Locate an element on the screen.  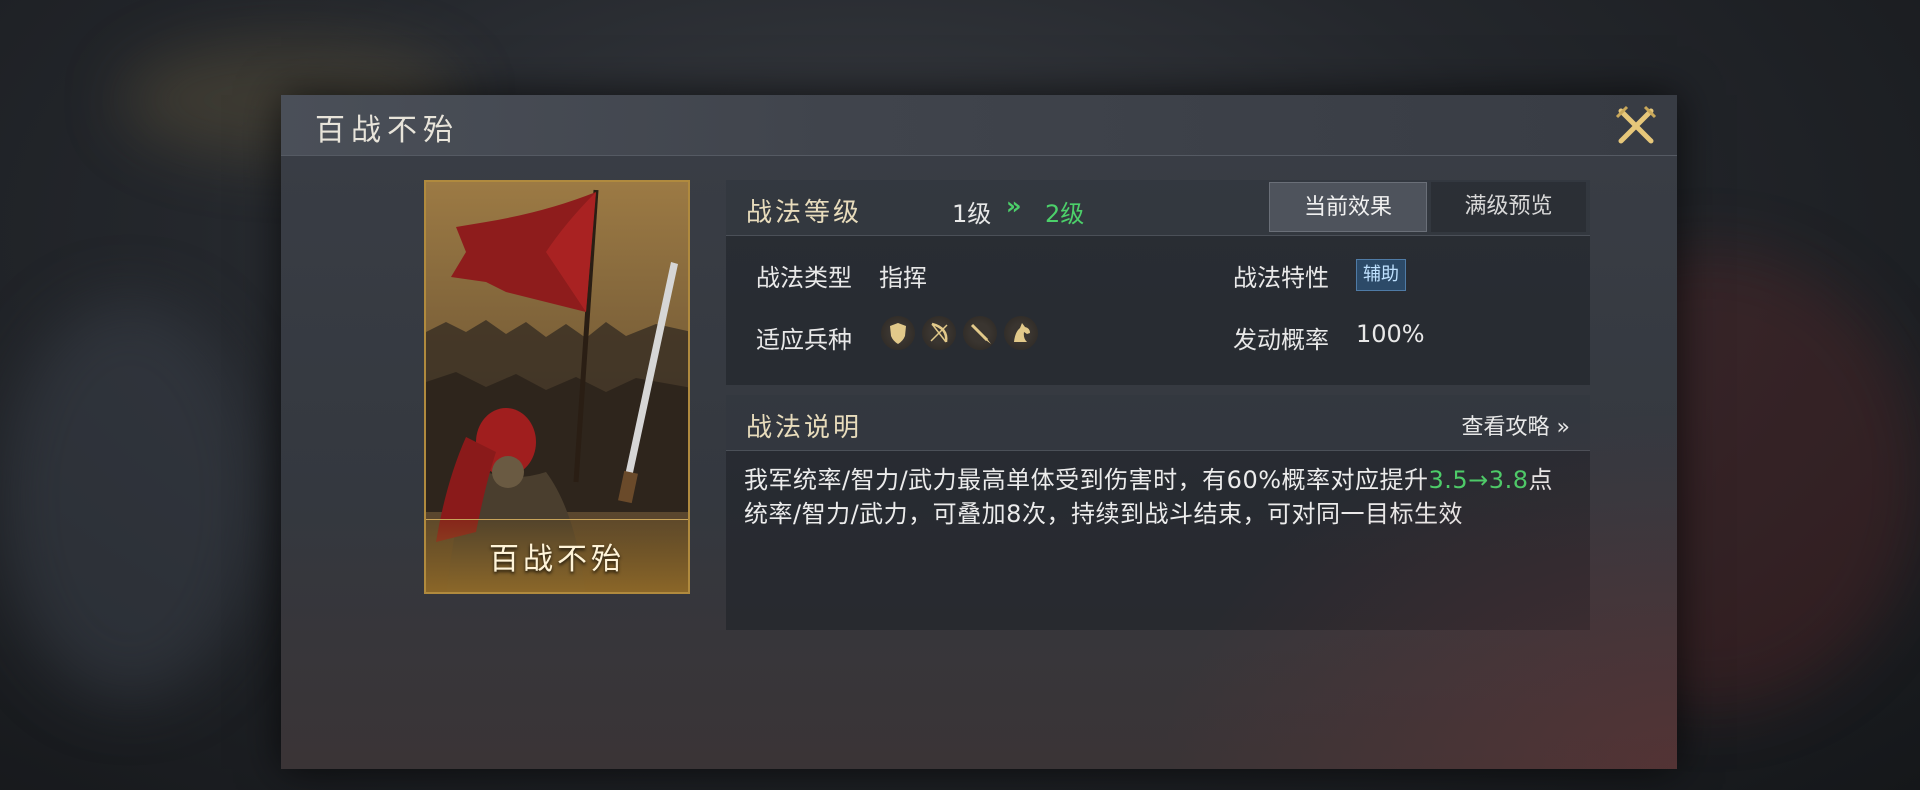
horse-icon is located at coordinates (1021, 333).